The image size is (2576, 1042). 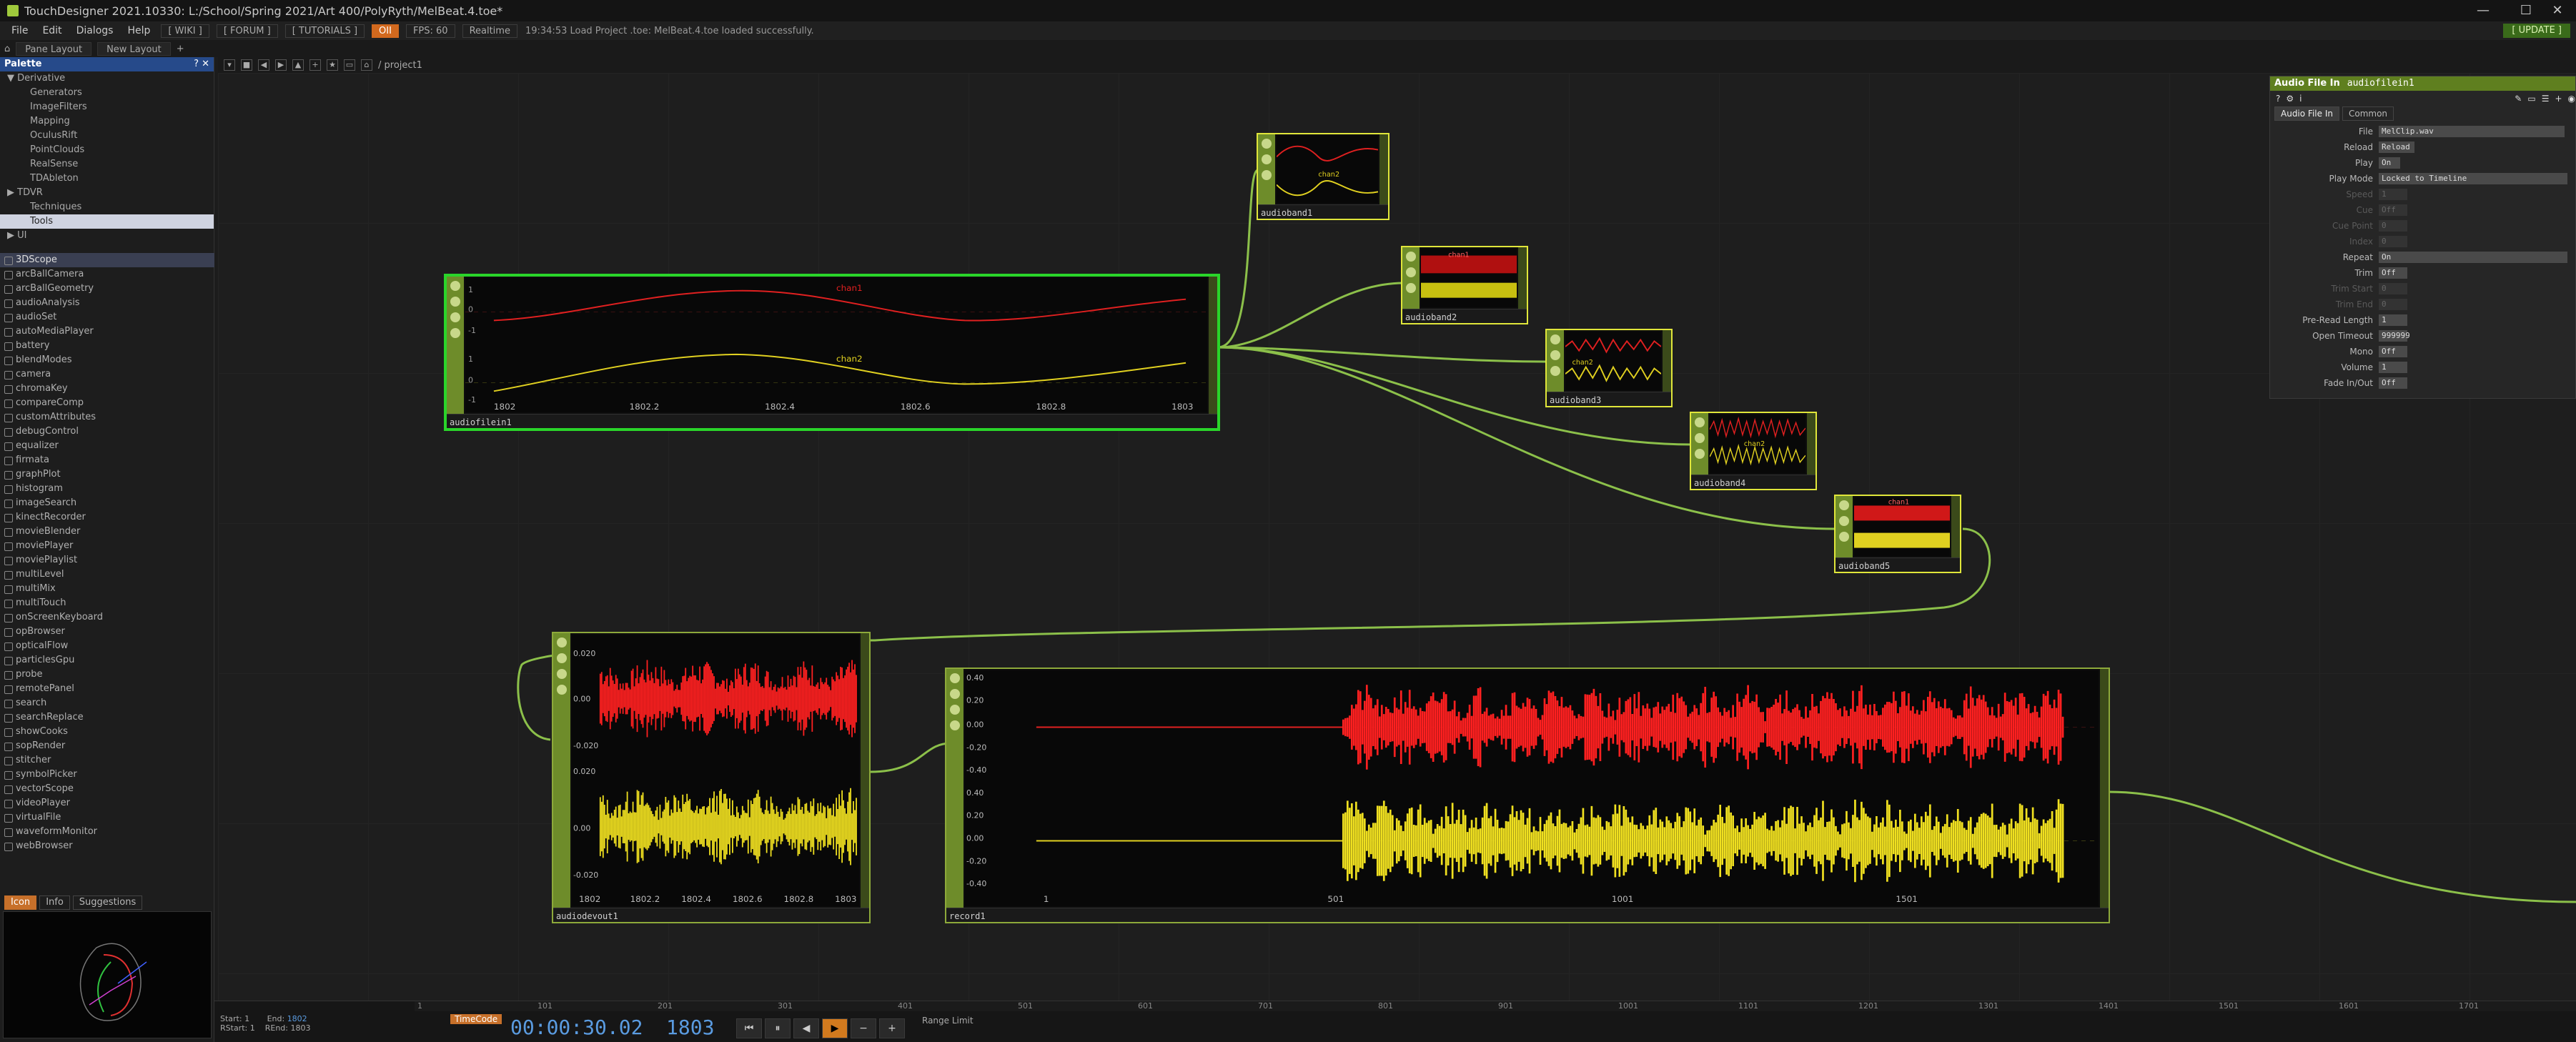 I want to click on param-value: 0, so click(x=2393, y=304).